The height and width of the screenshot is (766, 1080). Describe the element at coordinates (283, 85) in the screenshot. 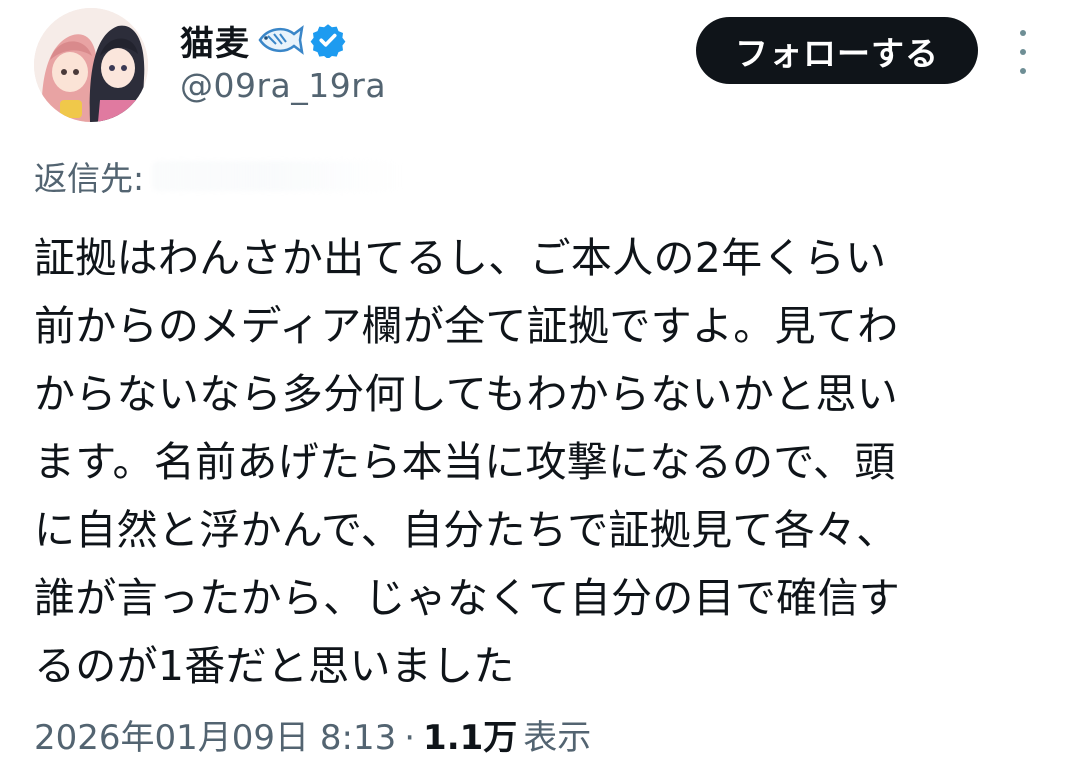

I see `author-handle: @09ra_19ra` at that location.